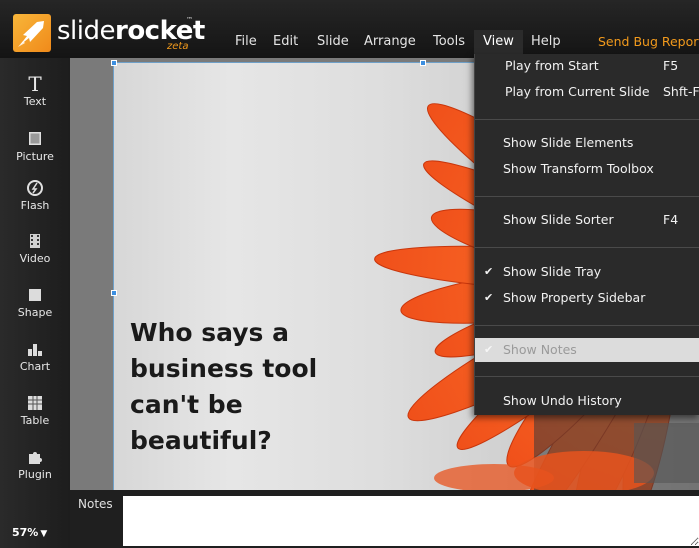 The image size is (699, 548). Describe the element at coordinates (35, 205) in the screenshot. I see `tool-label: Flash` at that location.